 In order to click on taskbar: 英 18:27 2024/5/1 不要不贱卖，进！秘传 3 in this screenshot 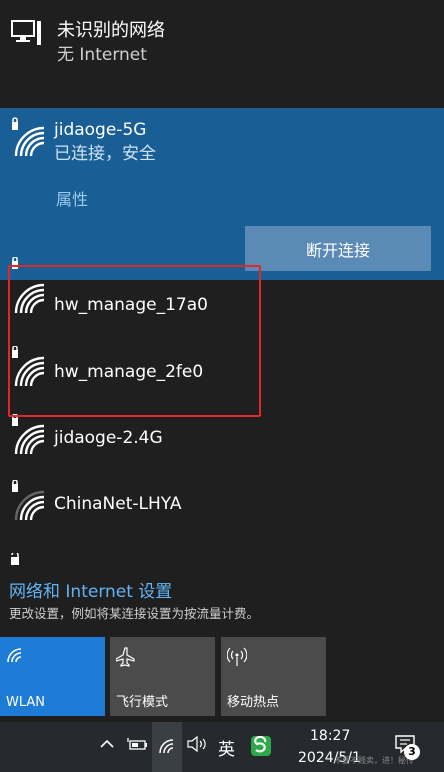, I will do `click(222, 747)`.